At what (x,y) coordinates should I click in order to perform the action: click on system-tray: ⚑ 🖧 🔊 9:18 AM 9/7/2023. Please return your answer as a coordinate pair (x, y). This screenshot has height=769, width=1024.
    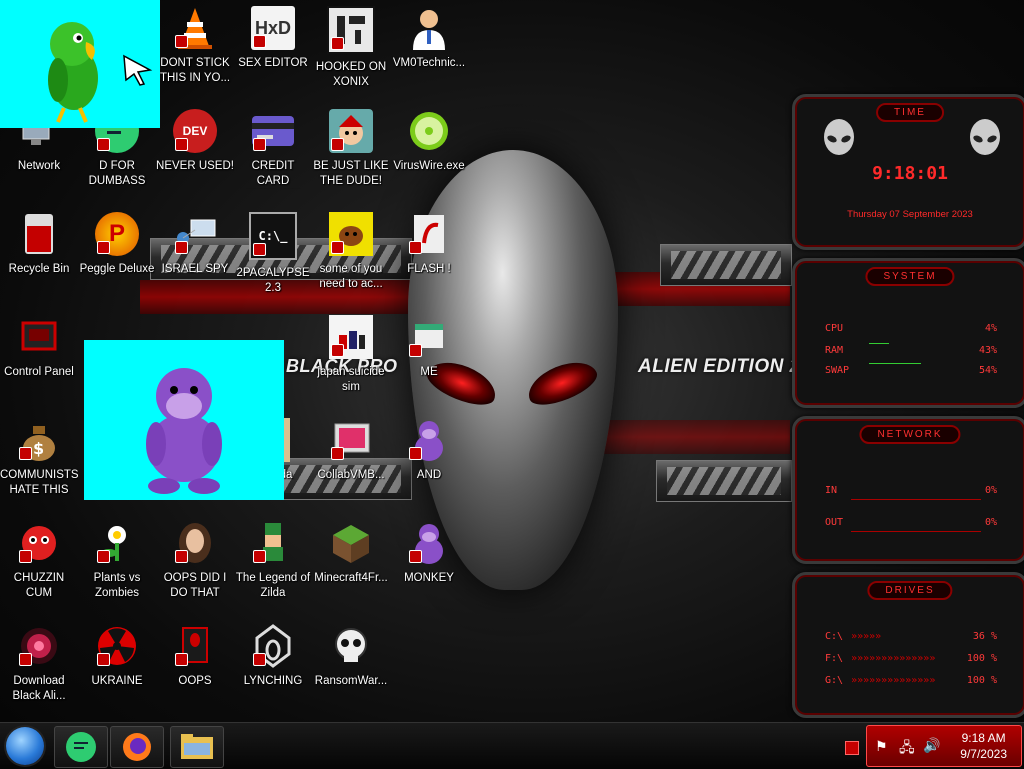
    Looking at the image, I should click on (944, 746).